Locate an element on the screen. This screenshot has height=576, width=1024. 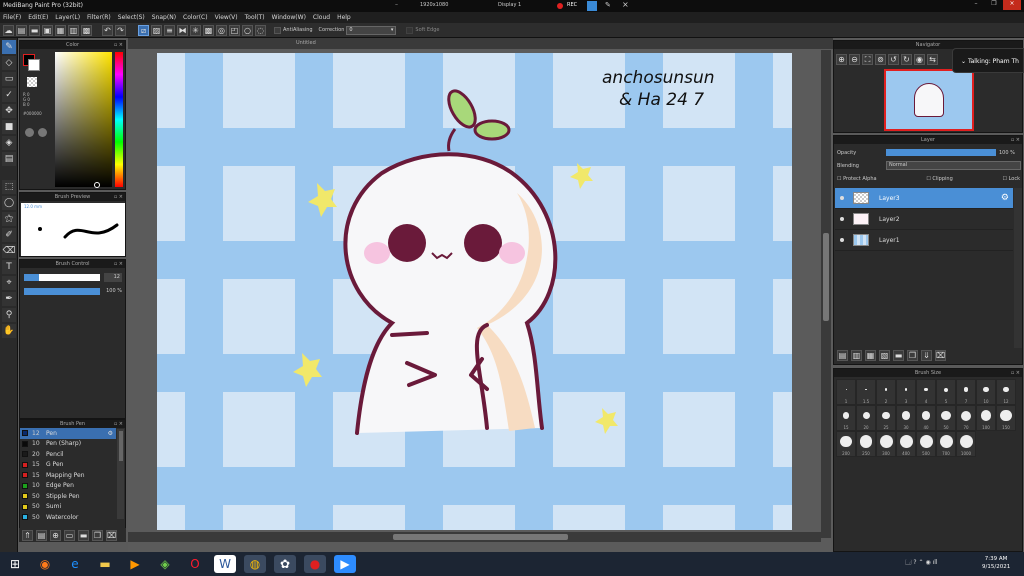
horizontal-scroll-thumb is located at coordinates (480, 537).